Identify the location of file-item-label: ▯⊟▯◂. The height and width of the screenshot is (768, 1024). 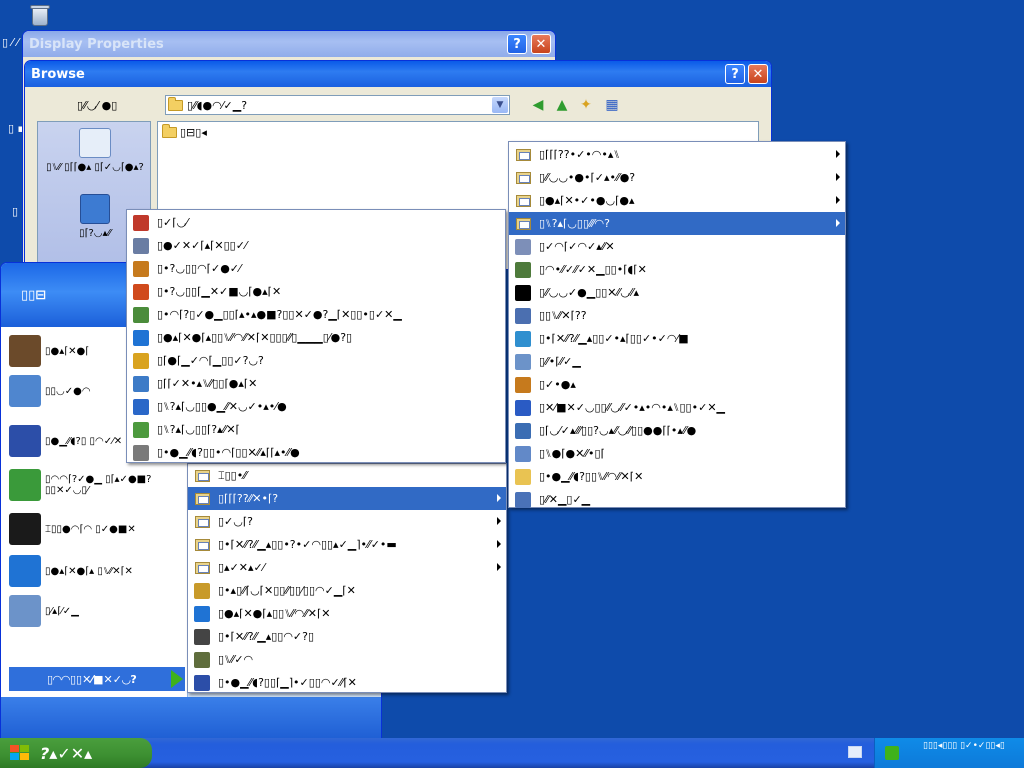
(193, 132).